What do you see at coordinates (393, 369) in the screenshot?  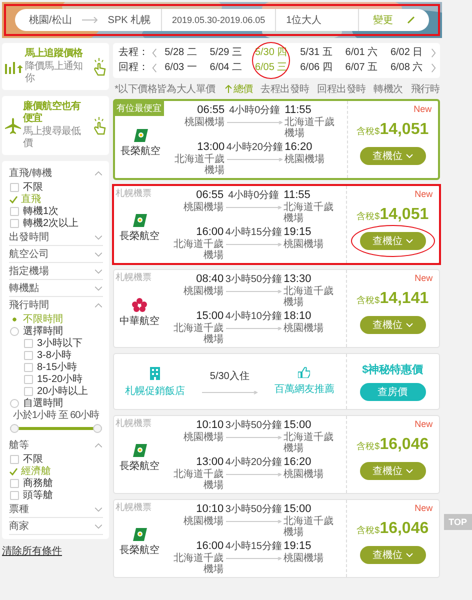 I see `secret-price: $神秘特惠價` at bounding box center [393, 369].